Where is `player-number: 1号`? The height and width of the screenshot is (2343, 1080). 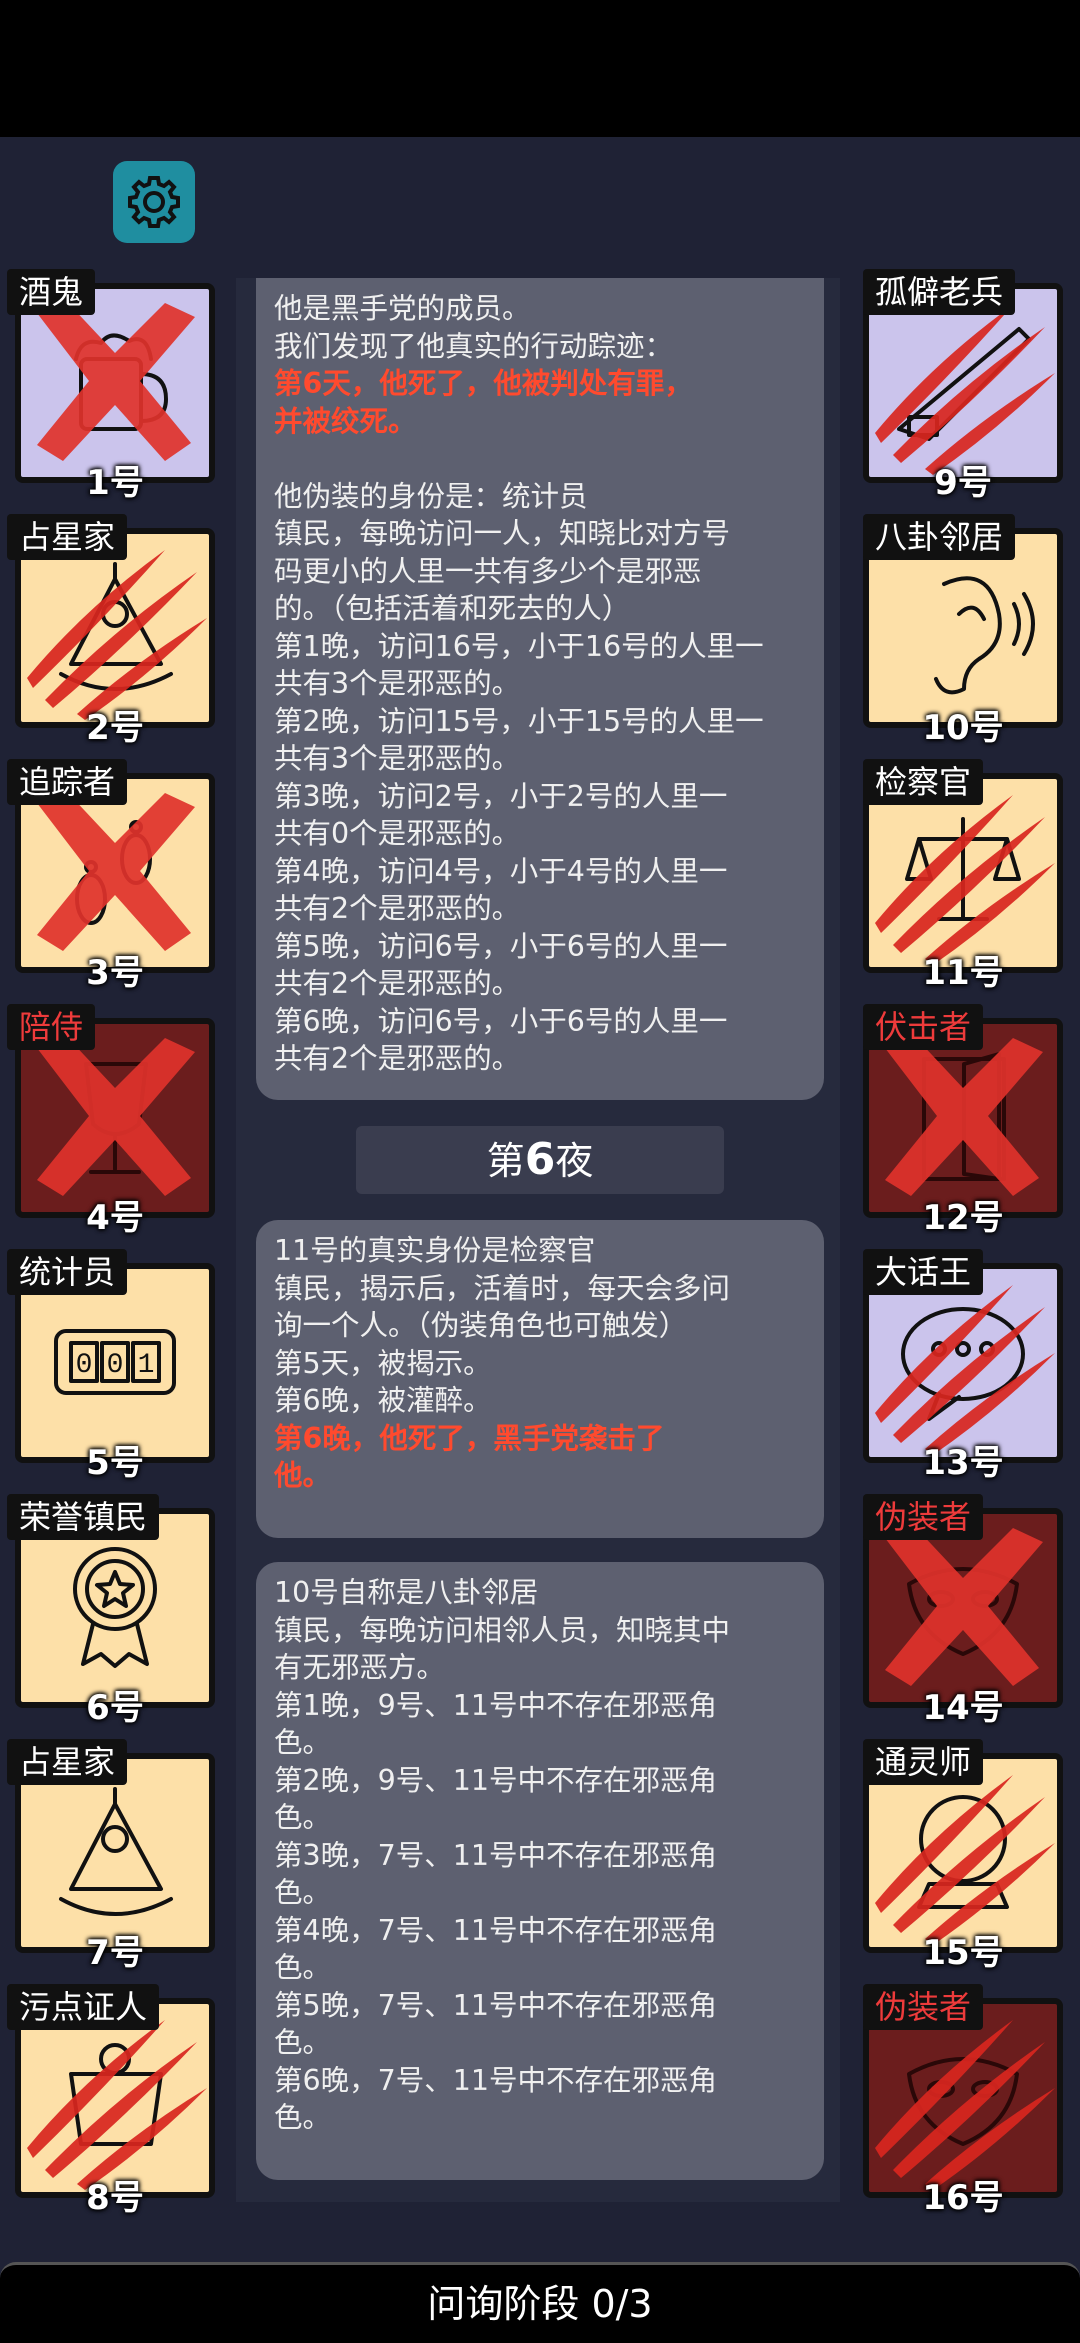
player-number: 1号 is located at coordinates (115, 483).